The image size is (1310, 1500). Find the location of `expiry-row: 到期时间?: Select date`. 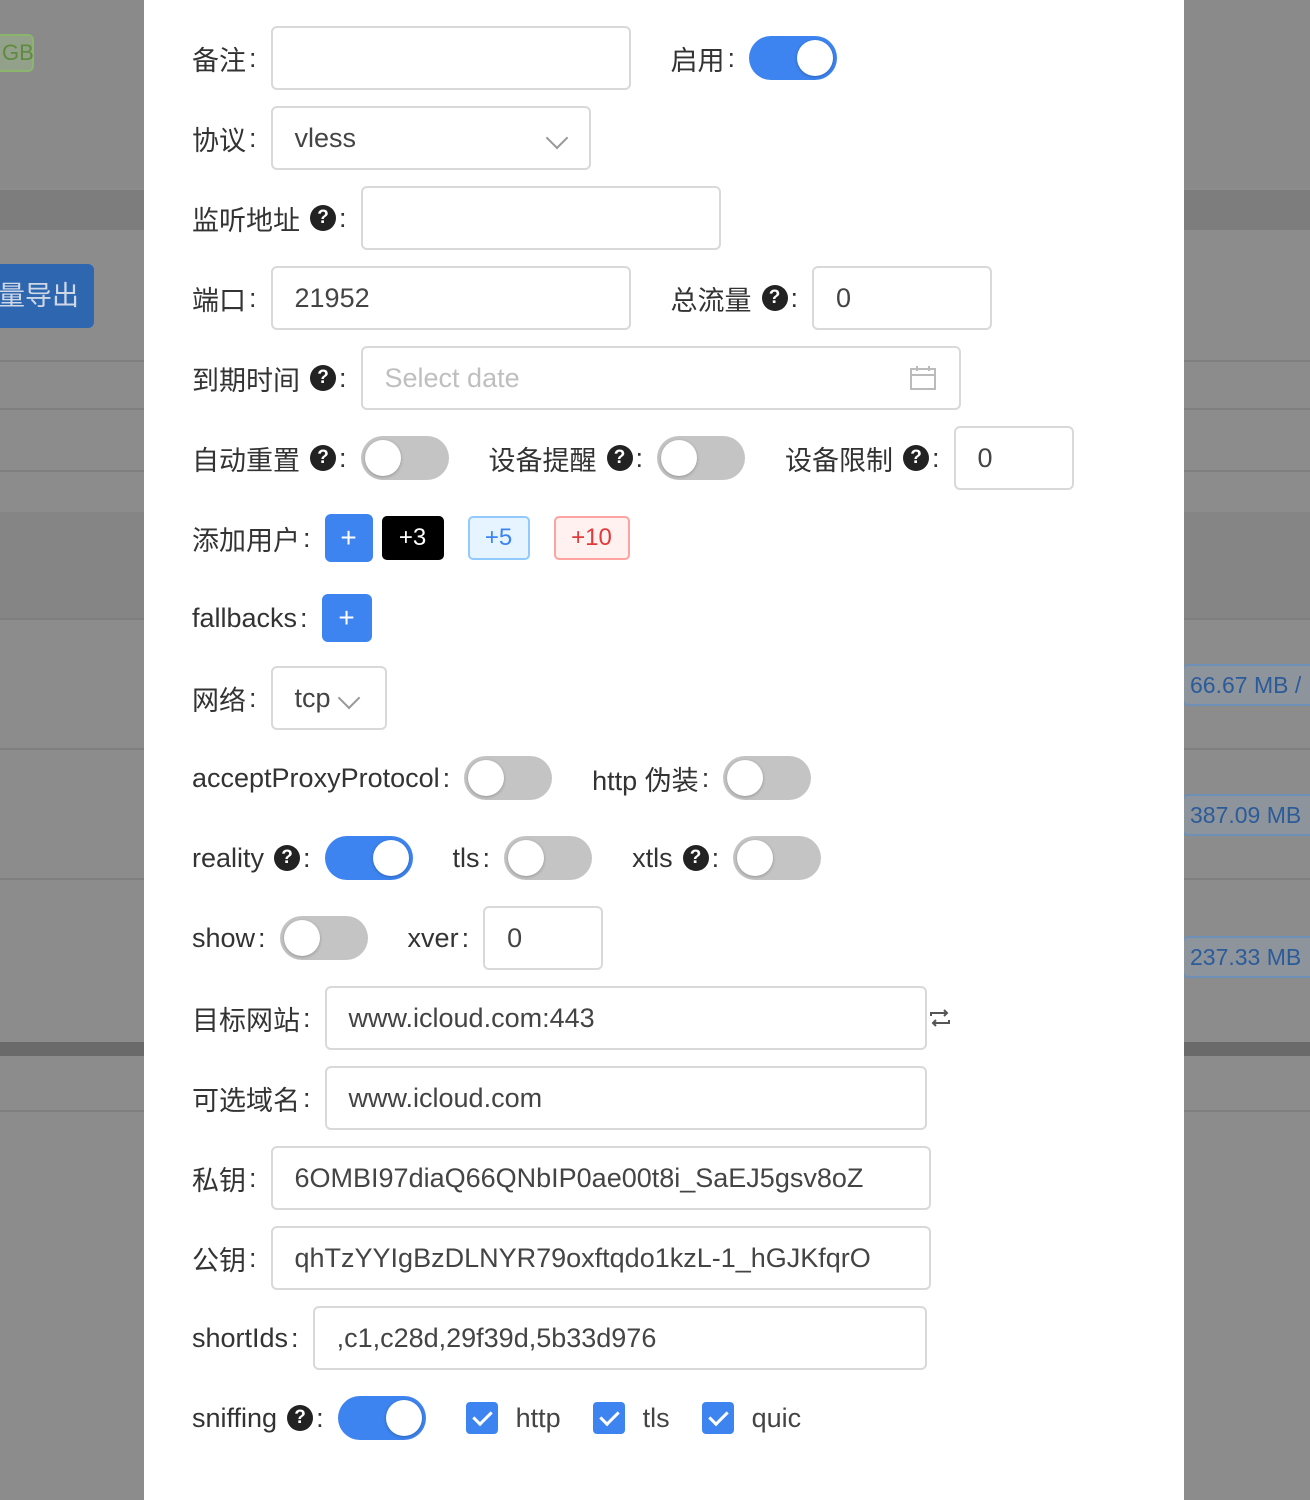

expiry-row: 到期时间?: Select date is located at coordinates (576, 378).